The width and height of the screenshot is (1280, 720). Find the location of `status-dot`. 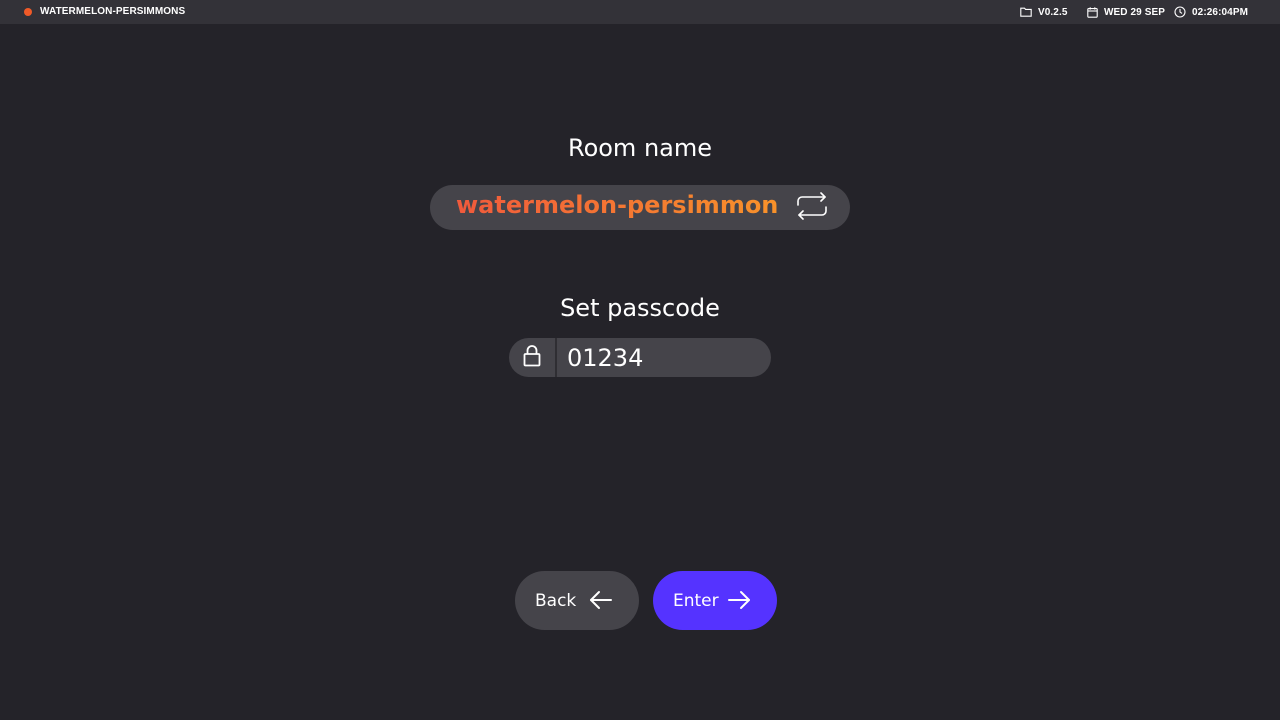

status-dot is located at coordinates (28, 12).